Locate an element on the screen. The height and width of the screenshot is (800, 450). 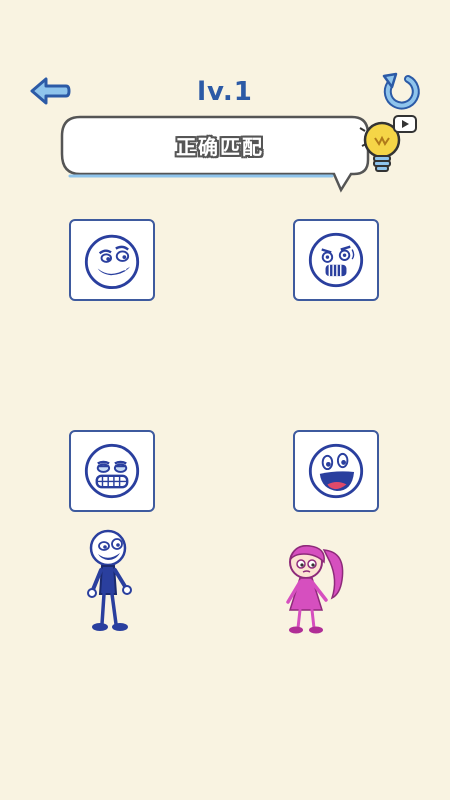
blue-boy-character is located at coordinates (113, 583).